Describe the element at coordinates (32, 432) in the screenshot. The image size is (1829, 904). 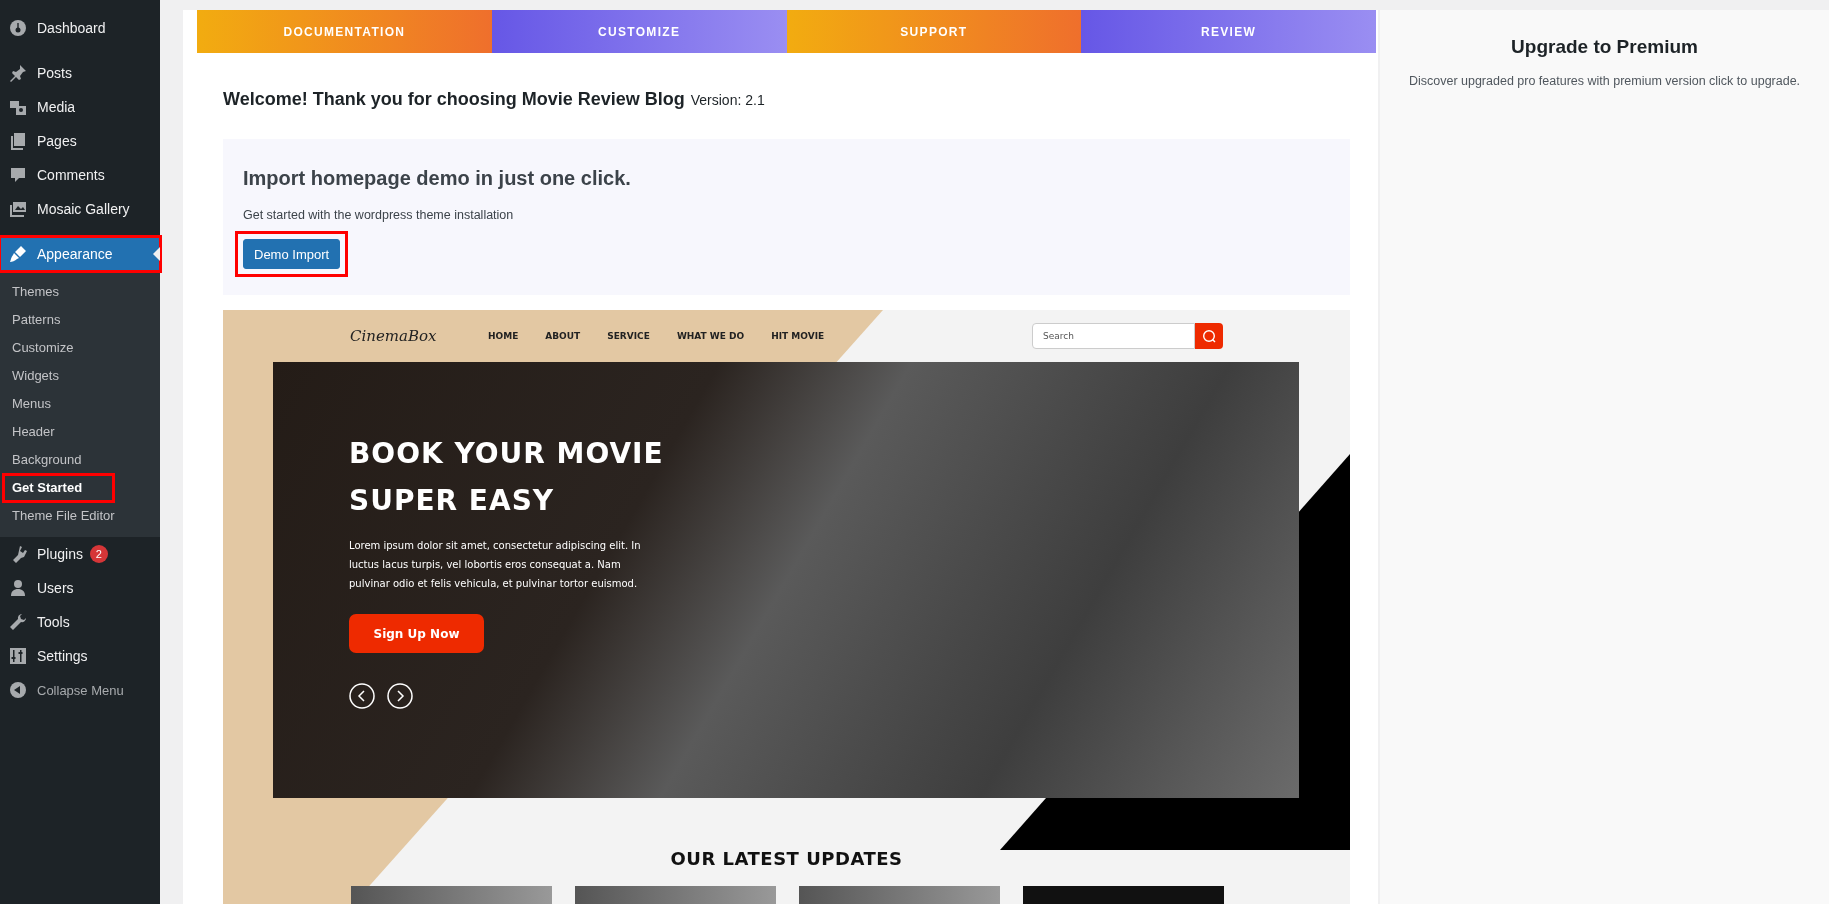
I see `submenu-item: Header` at that location.